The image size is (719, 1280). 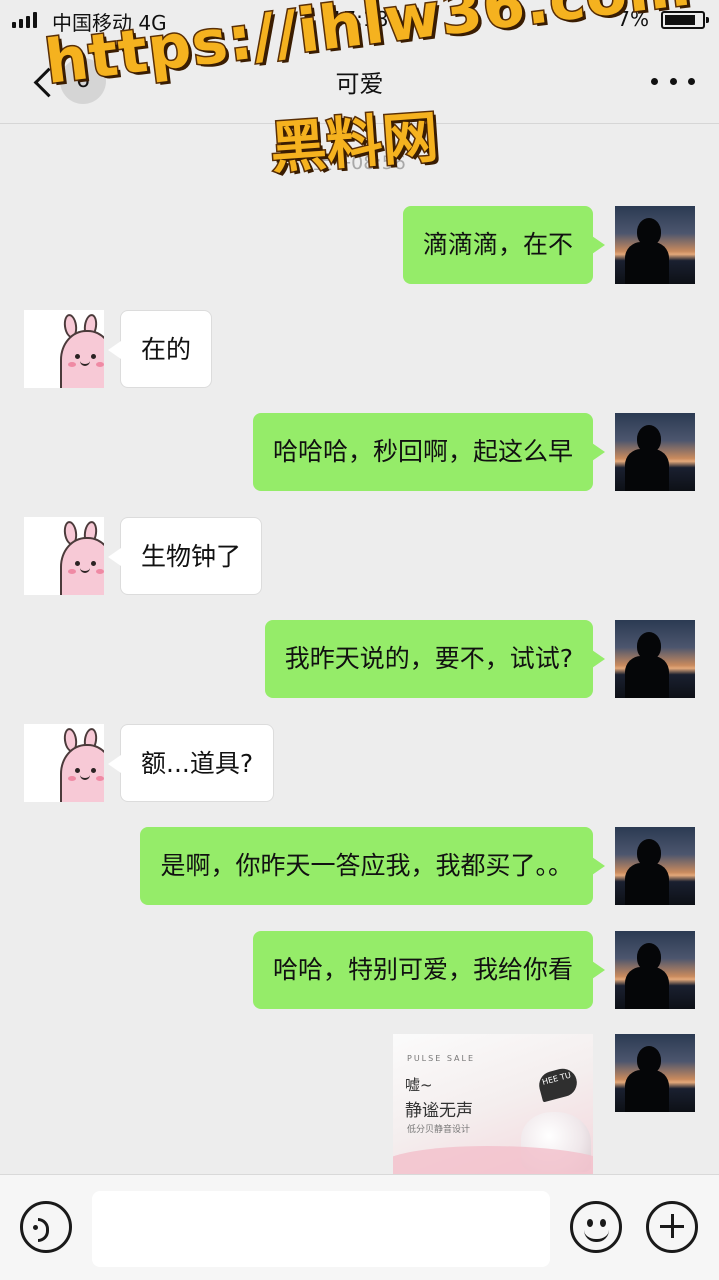 What do you see at coordinates (46, 1227) in the screenshot?
I see `voice-icon` at bounding box center [46, 1227].